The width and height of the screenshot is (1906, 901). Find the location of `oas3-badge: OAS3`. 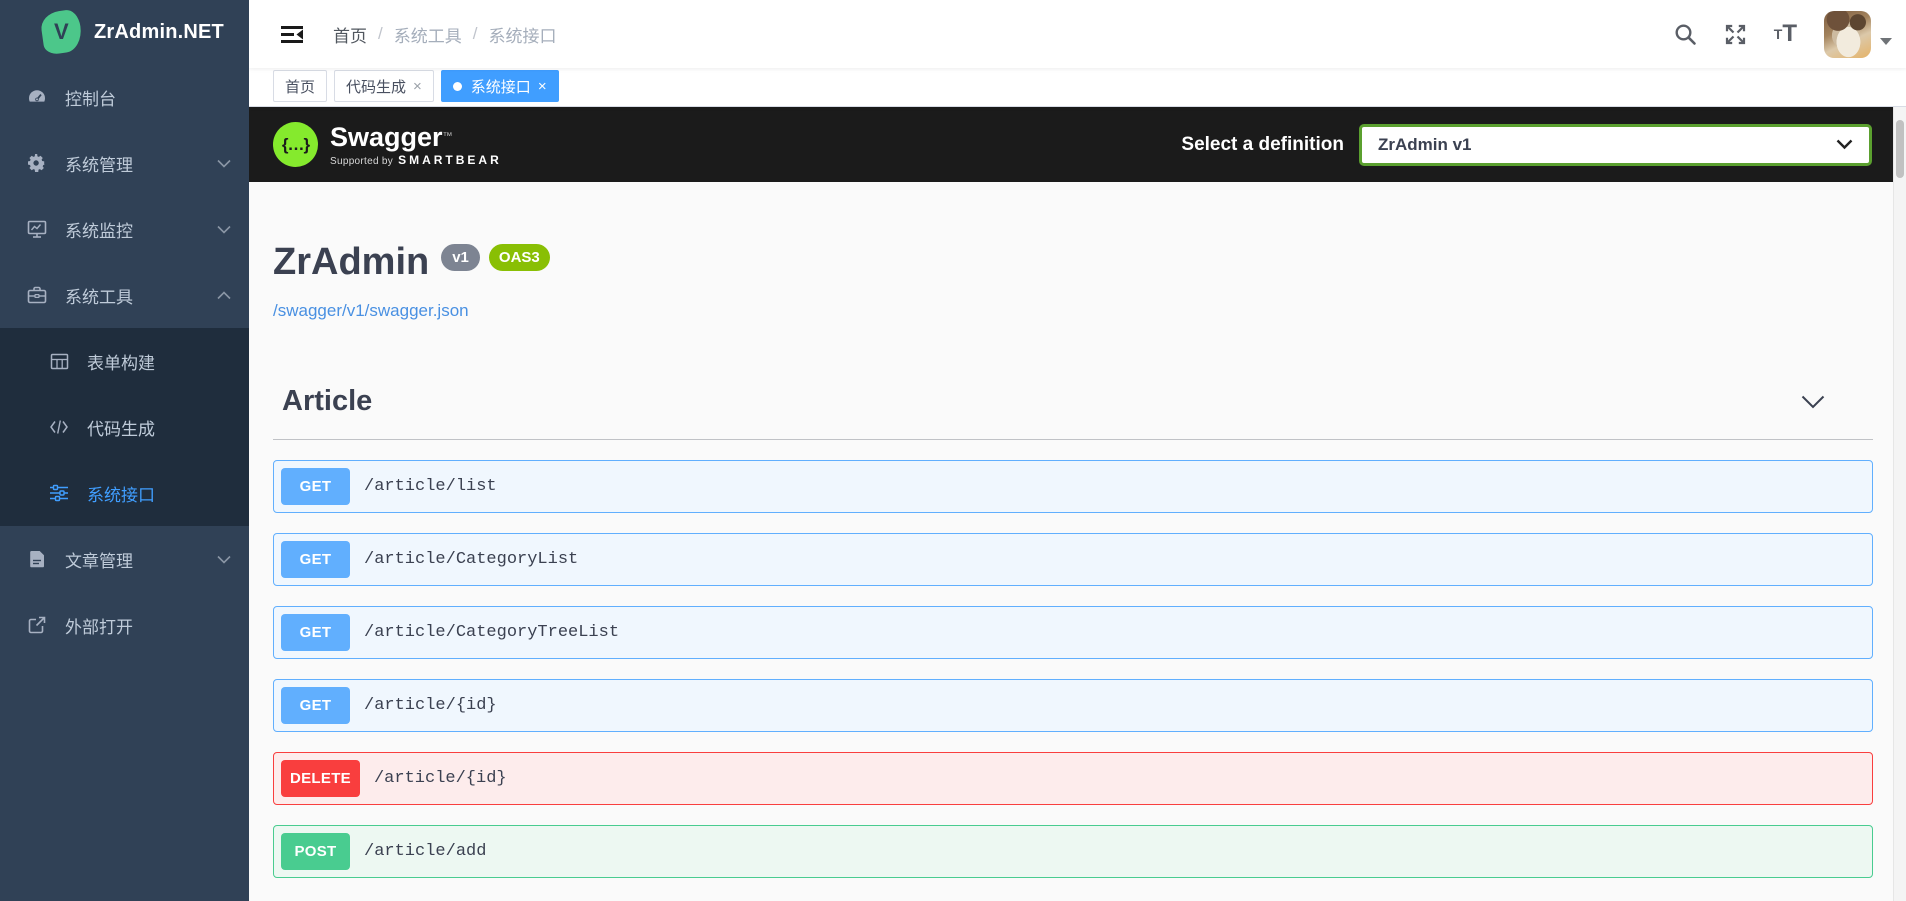

oas3-badge: OAS3 is located at coordinates (519, 257).